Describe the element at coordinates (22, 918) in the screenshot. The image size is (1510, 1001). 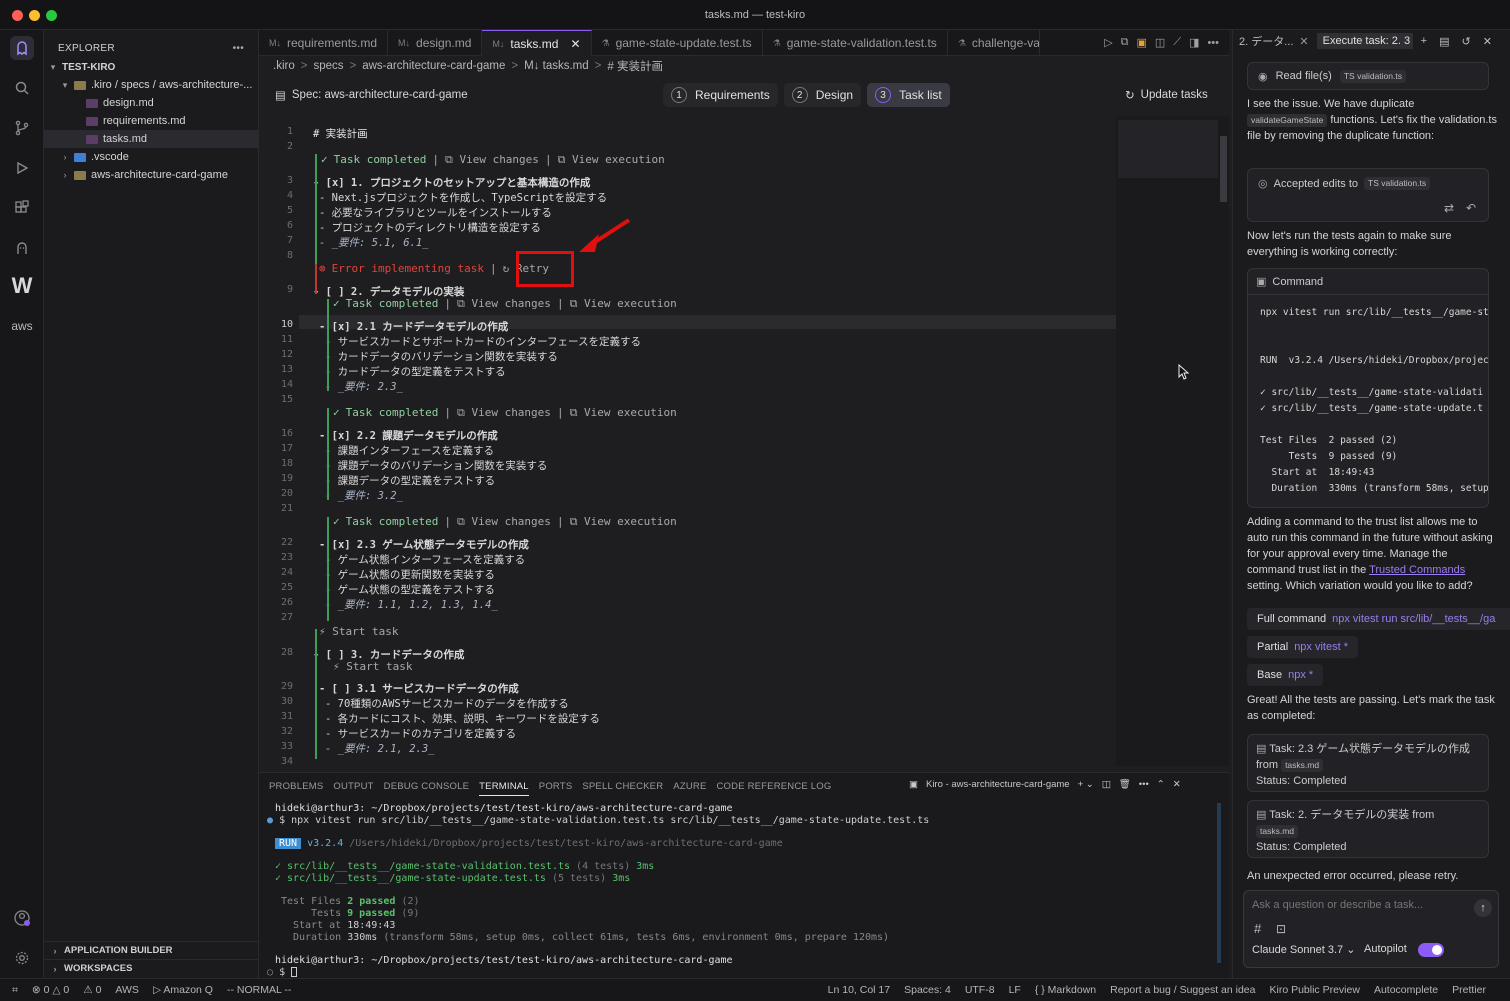
I see `account-icon` at that location.